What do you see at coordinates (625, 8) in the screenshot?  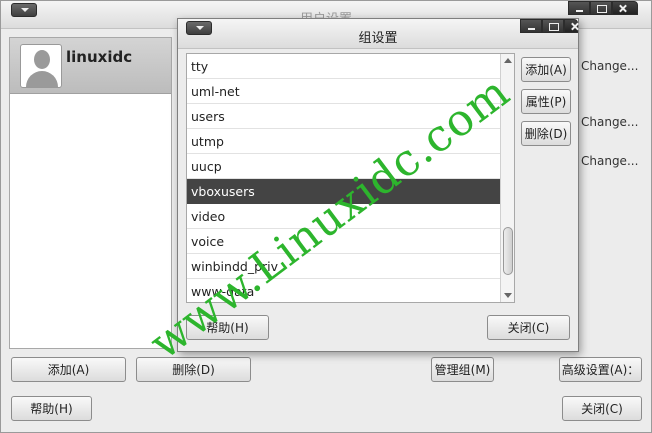 I see `close-icon` at bounding box center [625, 8].